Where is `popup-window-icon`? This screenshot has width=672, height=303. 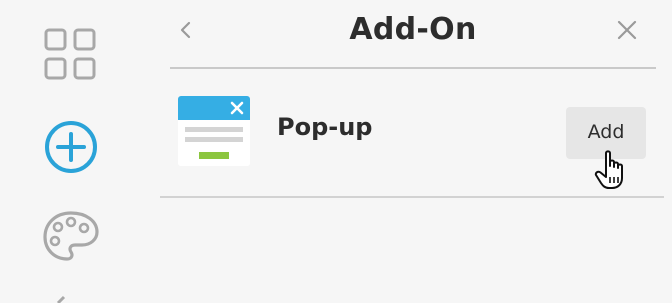
popup-window-icon is located at coordinates (214, 131).